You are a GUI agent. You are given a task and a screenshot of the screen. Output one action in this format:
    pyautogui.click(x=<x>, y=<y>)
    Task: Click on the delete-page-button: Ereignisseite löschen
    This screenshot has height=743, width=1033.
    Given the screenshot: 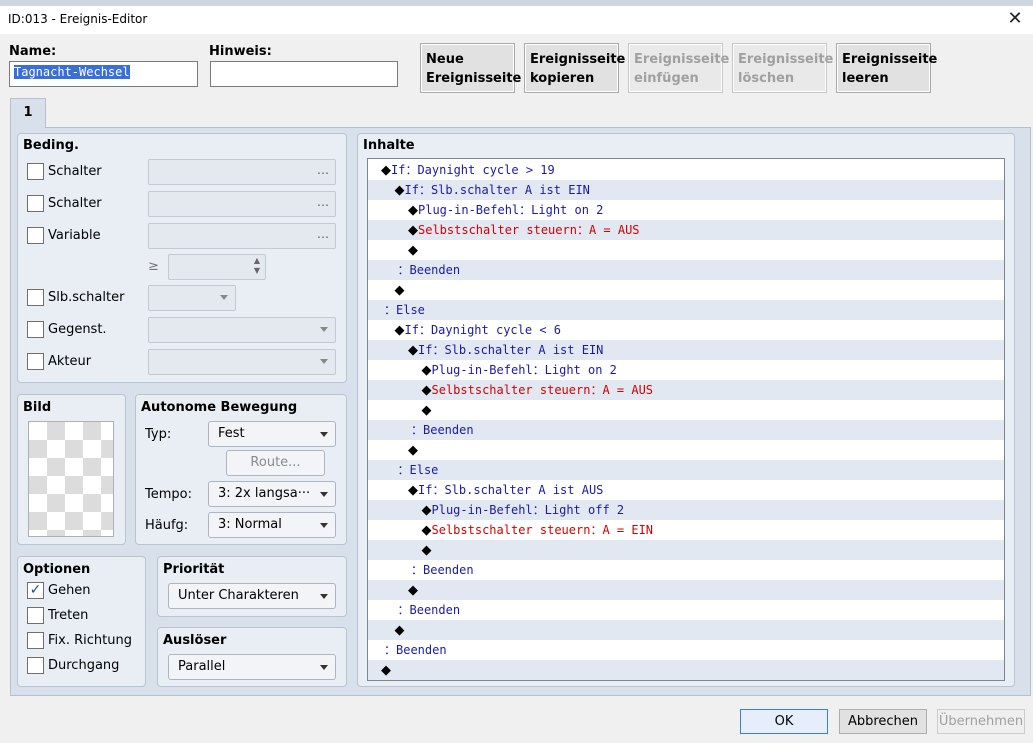 What is the action you would take?
    pyautogui.click(x=783, y=68)
    